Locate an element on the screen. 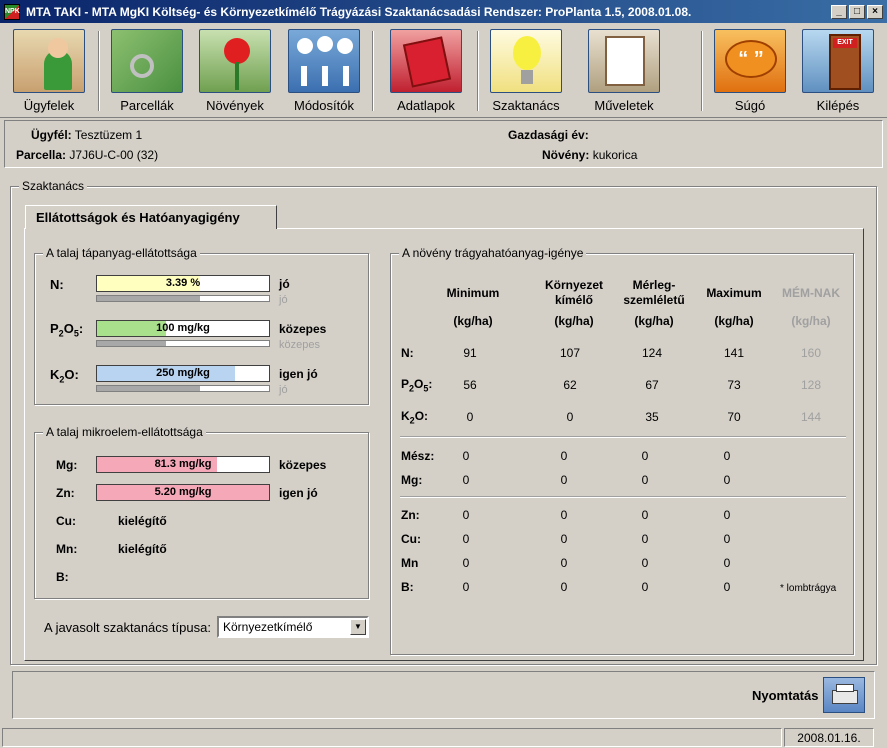  cell-k-min: 0 is located at coordinates (470, 417).